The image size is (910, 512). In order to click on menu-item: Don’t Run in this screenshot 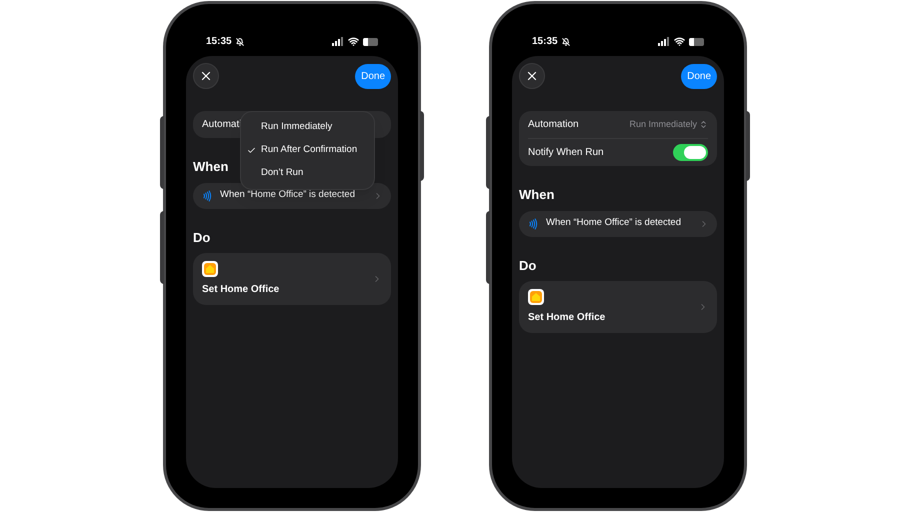, I will do `click(307, 173)`.